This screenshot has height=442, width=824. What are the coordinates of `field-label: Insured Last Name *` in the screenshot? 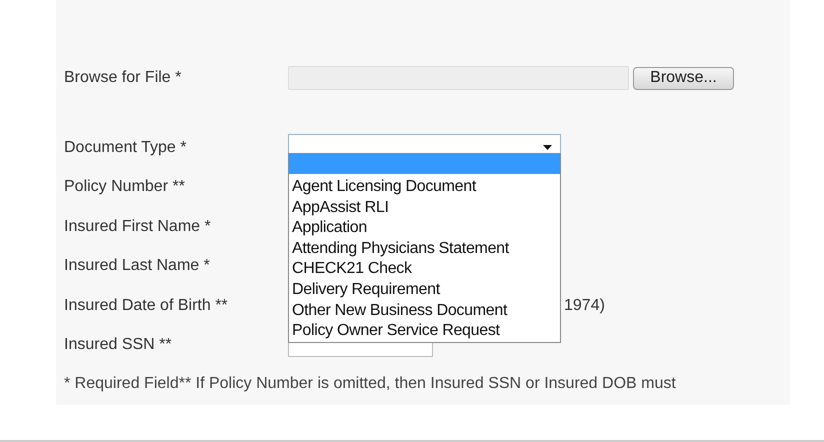 It's located at (137, 266).